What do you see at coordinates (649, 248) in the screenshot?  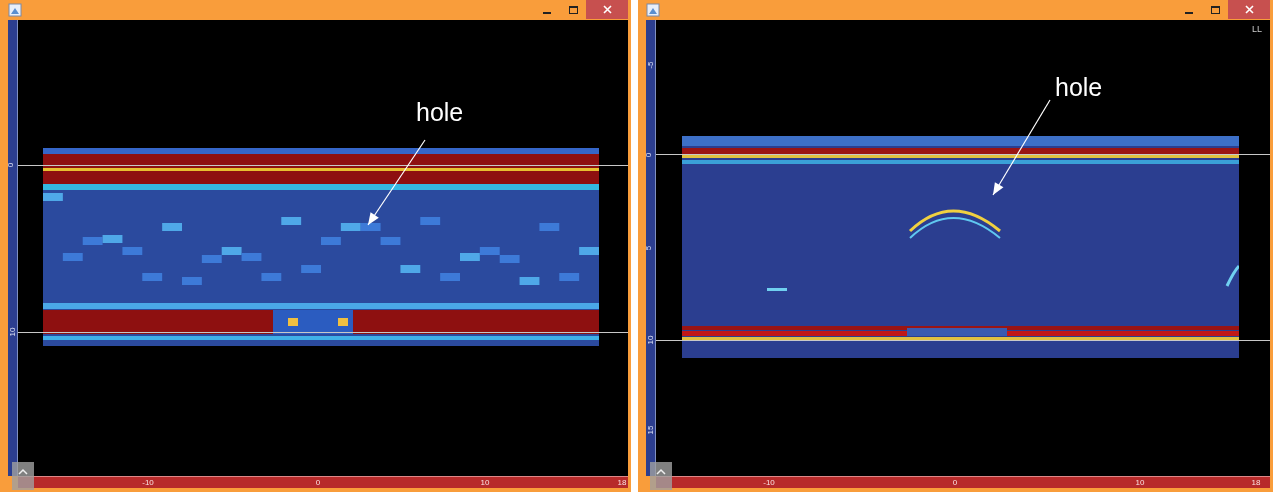 I see `ruler-label: 5` at bounding box center [649, 248].